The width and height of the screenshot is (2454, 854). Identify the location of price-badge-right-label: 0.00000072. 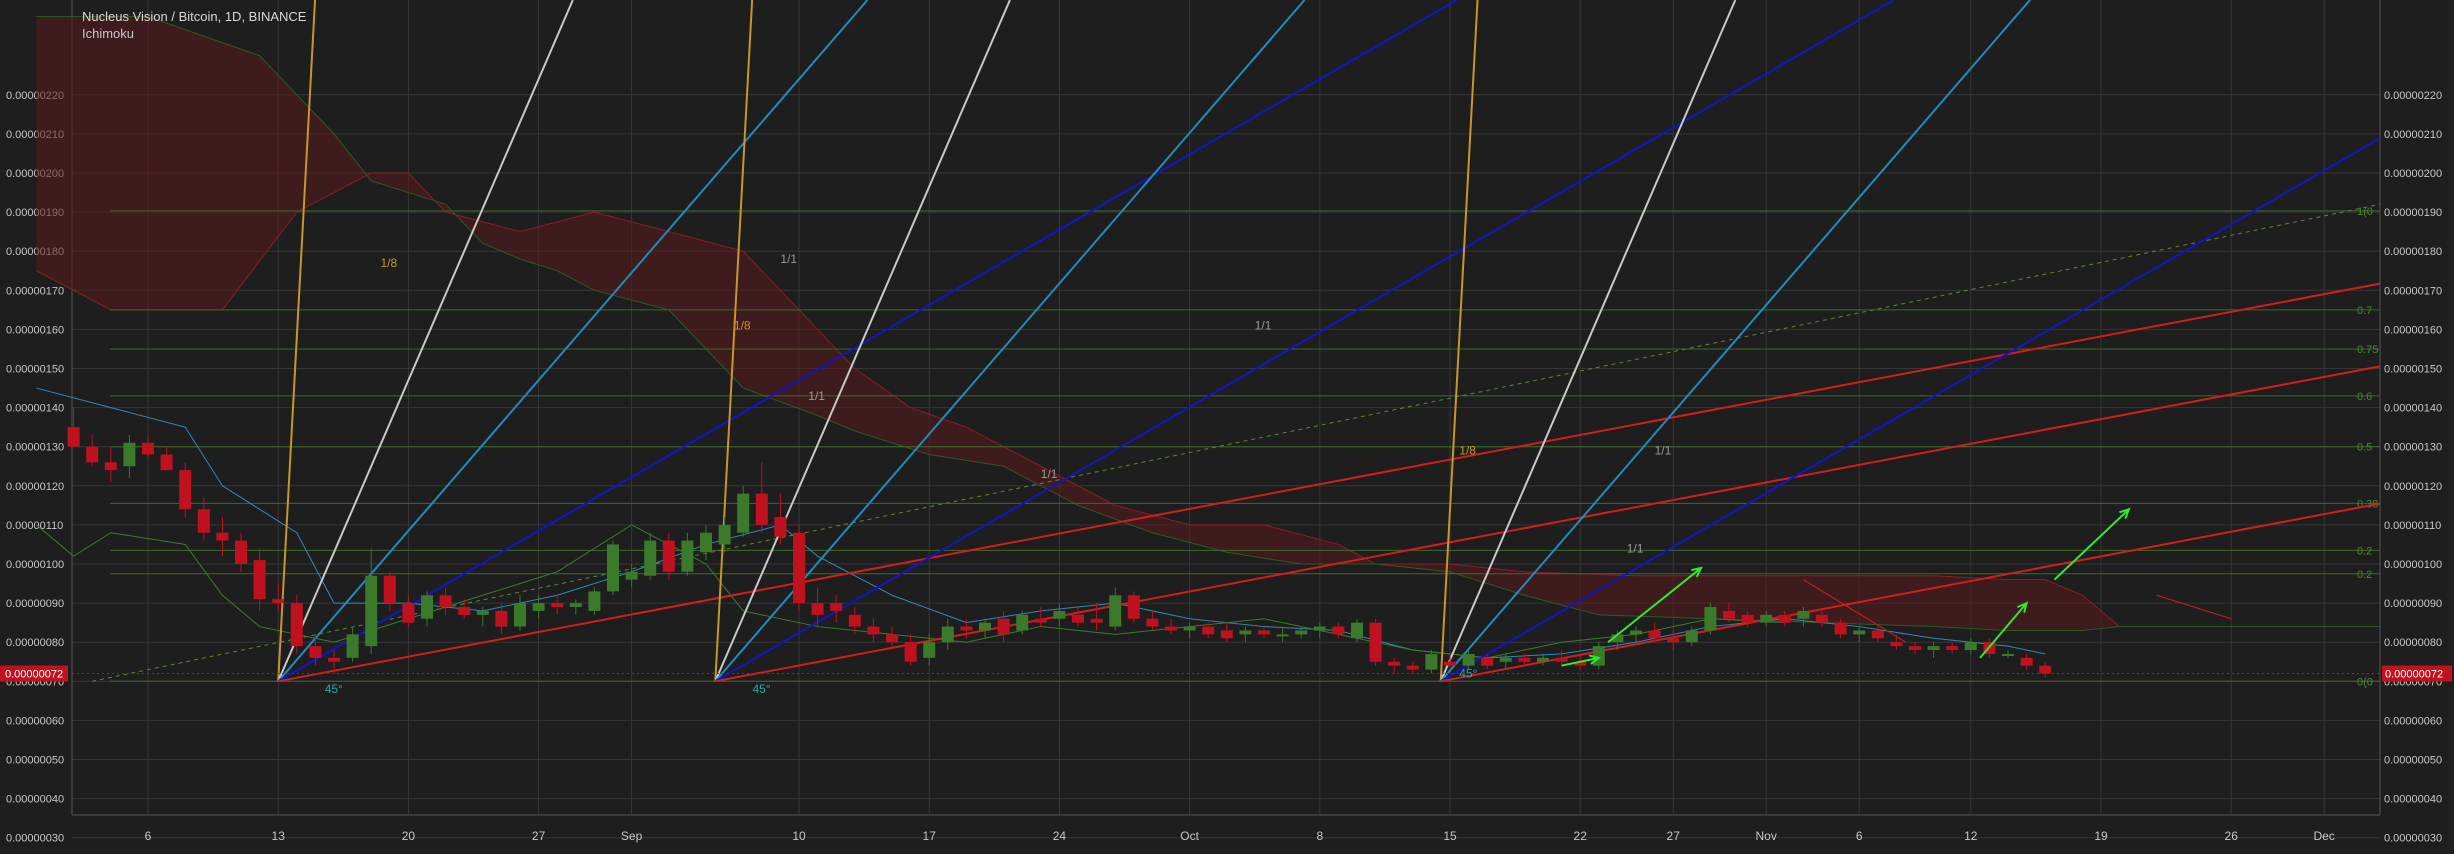
(2414, 674).